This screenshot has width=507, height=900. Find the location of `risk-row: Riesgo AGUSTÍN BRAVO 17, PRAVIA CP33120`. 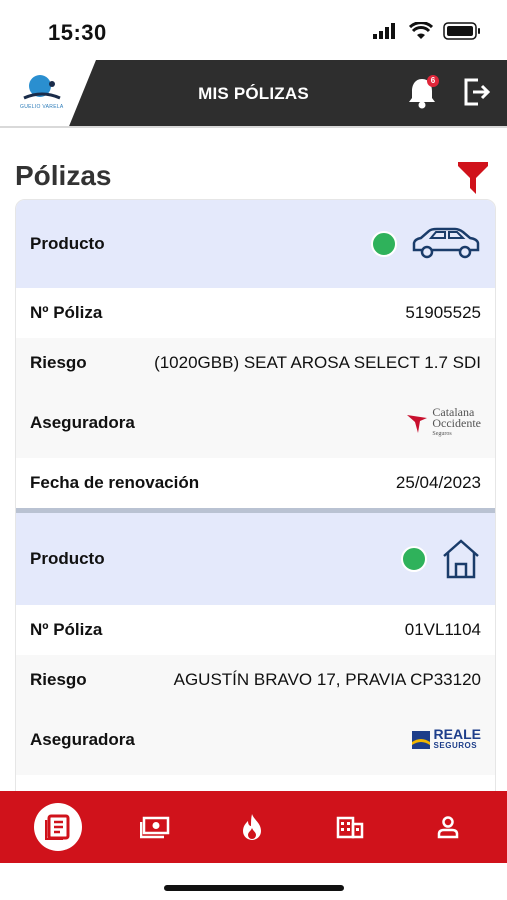

risk-row: Riesgo AGUSTÍN BRAVO 17, PRAVIA CP33120 is located at coordinates (255, 680).